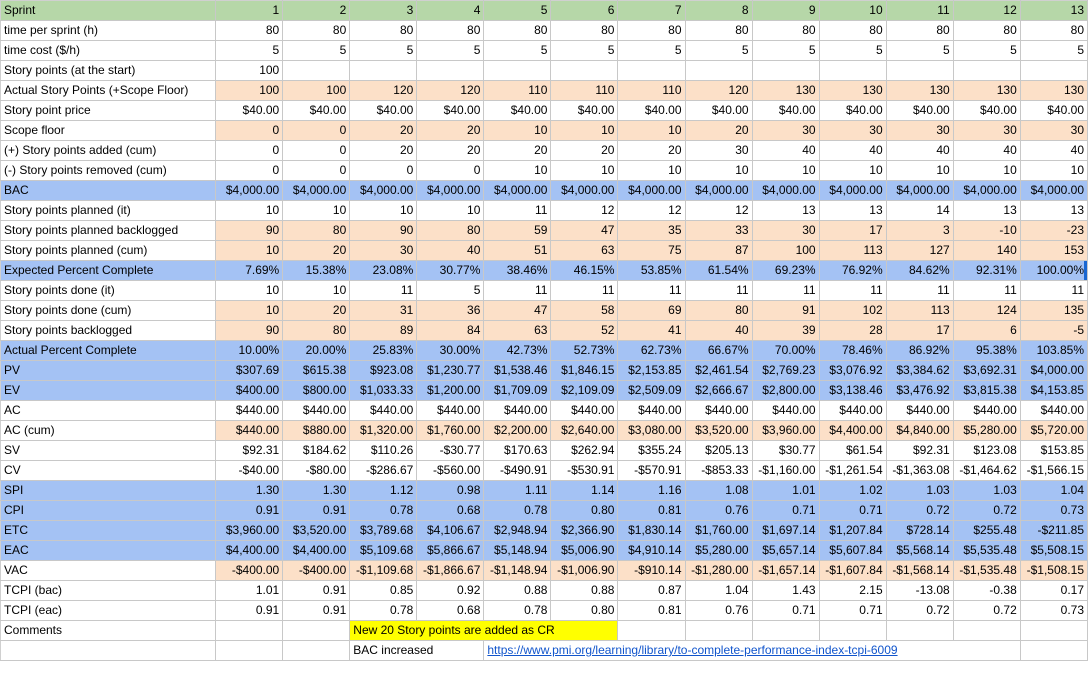  What do you see at coordinates (450, 590) in the screenshot?
I see `cell: 0.92` at bounding box center [450, 590].